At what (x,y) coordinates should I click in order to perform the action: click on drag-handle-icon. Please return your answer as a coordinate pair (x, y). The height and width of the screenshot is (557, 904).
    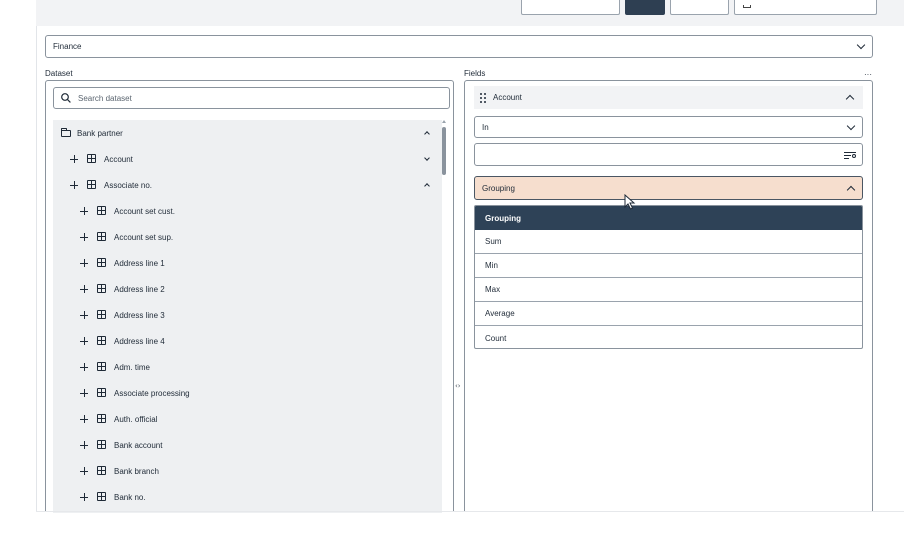
    Looking at the image, I should click on (483, 98).